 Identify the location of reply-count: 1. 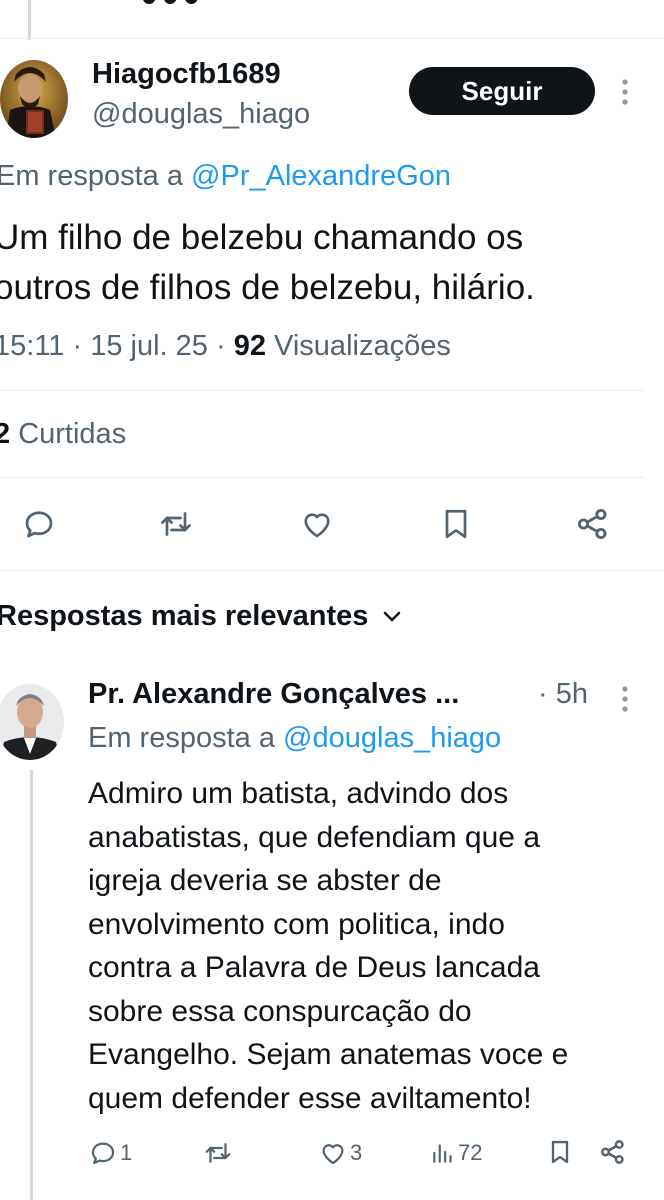
(126, 1152).